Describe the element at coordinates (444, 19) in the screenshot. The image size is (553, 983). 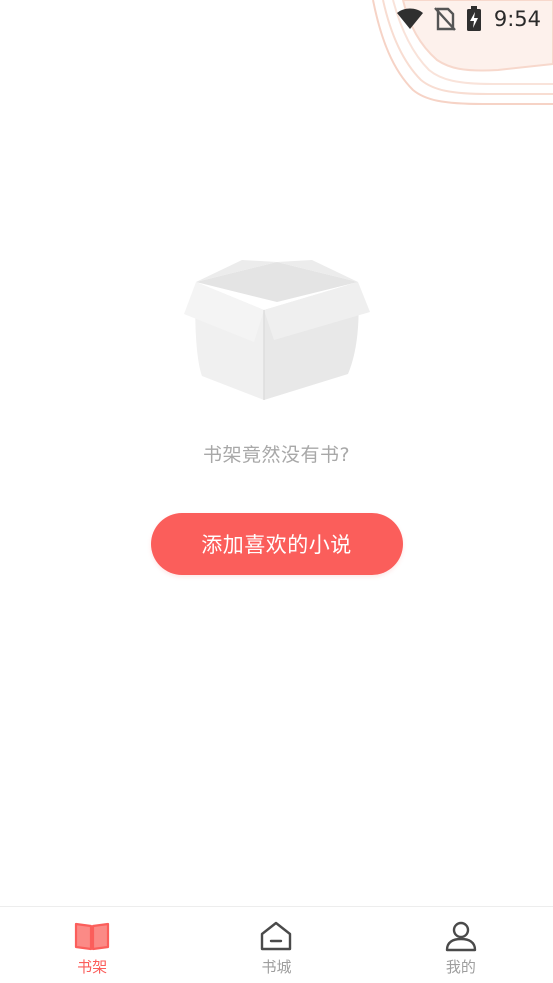
I see `no-sim-icon` at that location.